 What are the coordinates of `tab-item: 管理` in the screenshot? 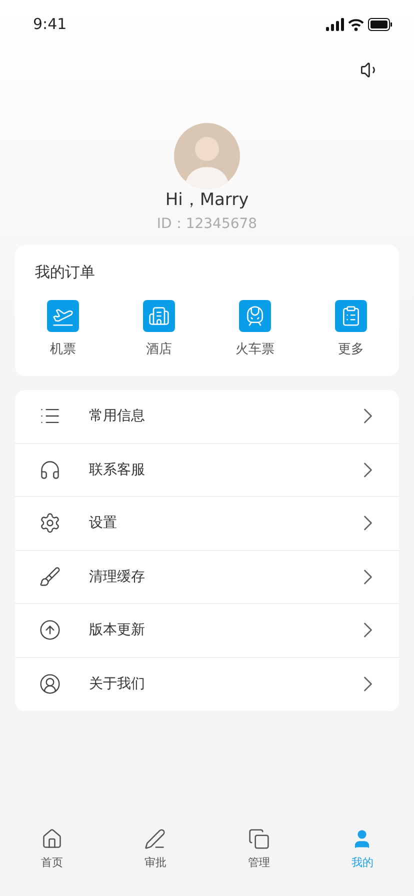 It's located at (258, 849).